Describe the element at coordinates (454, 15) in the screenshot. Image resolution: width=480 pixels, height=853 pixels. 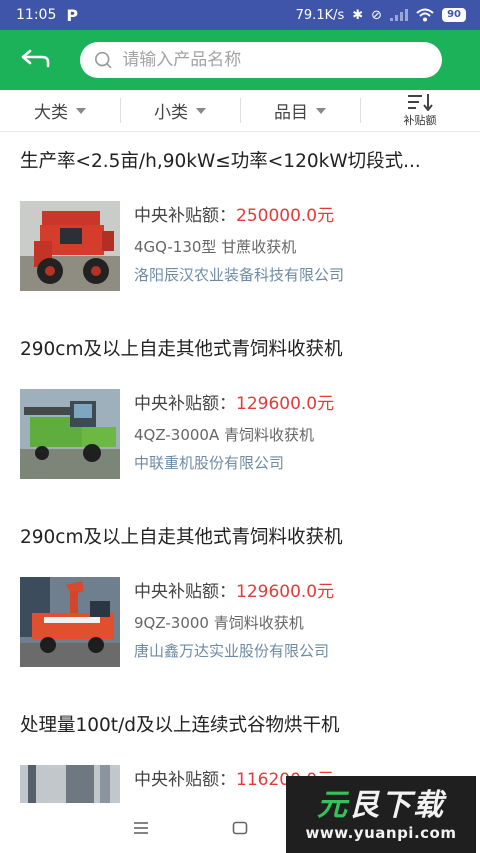
I see `battery-icon: 90` at that location.